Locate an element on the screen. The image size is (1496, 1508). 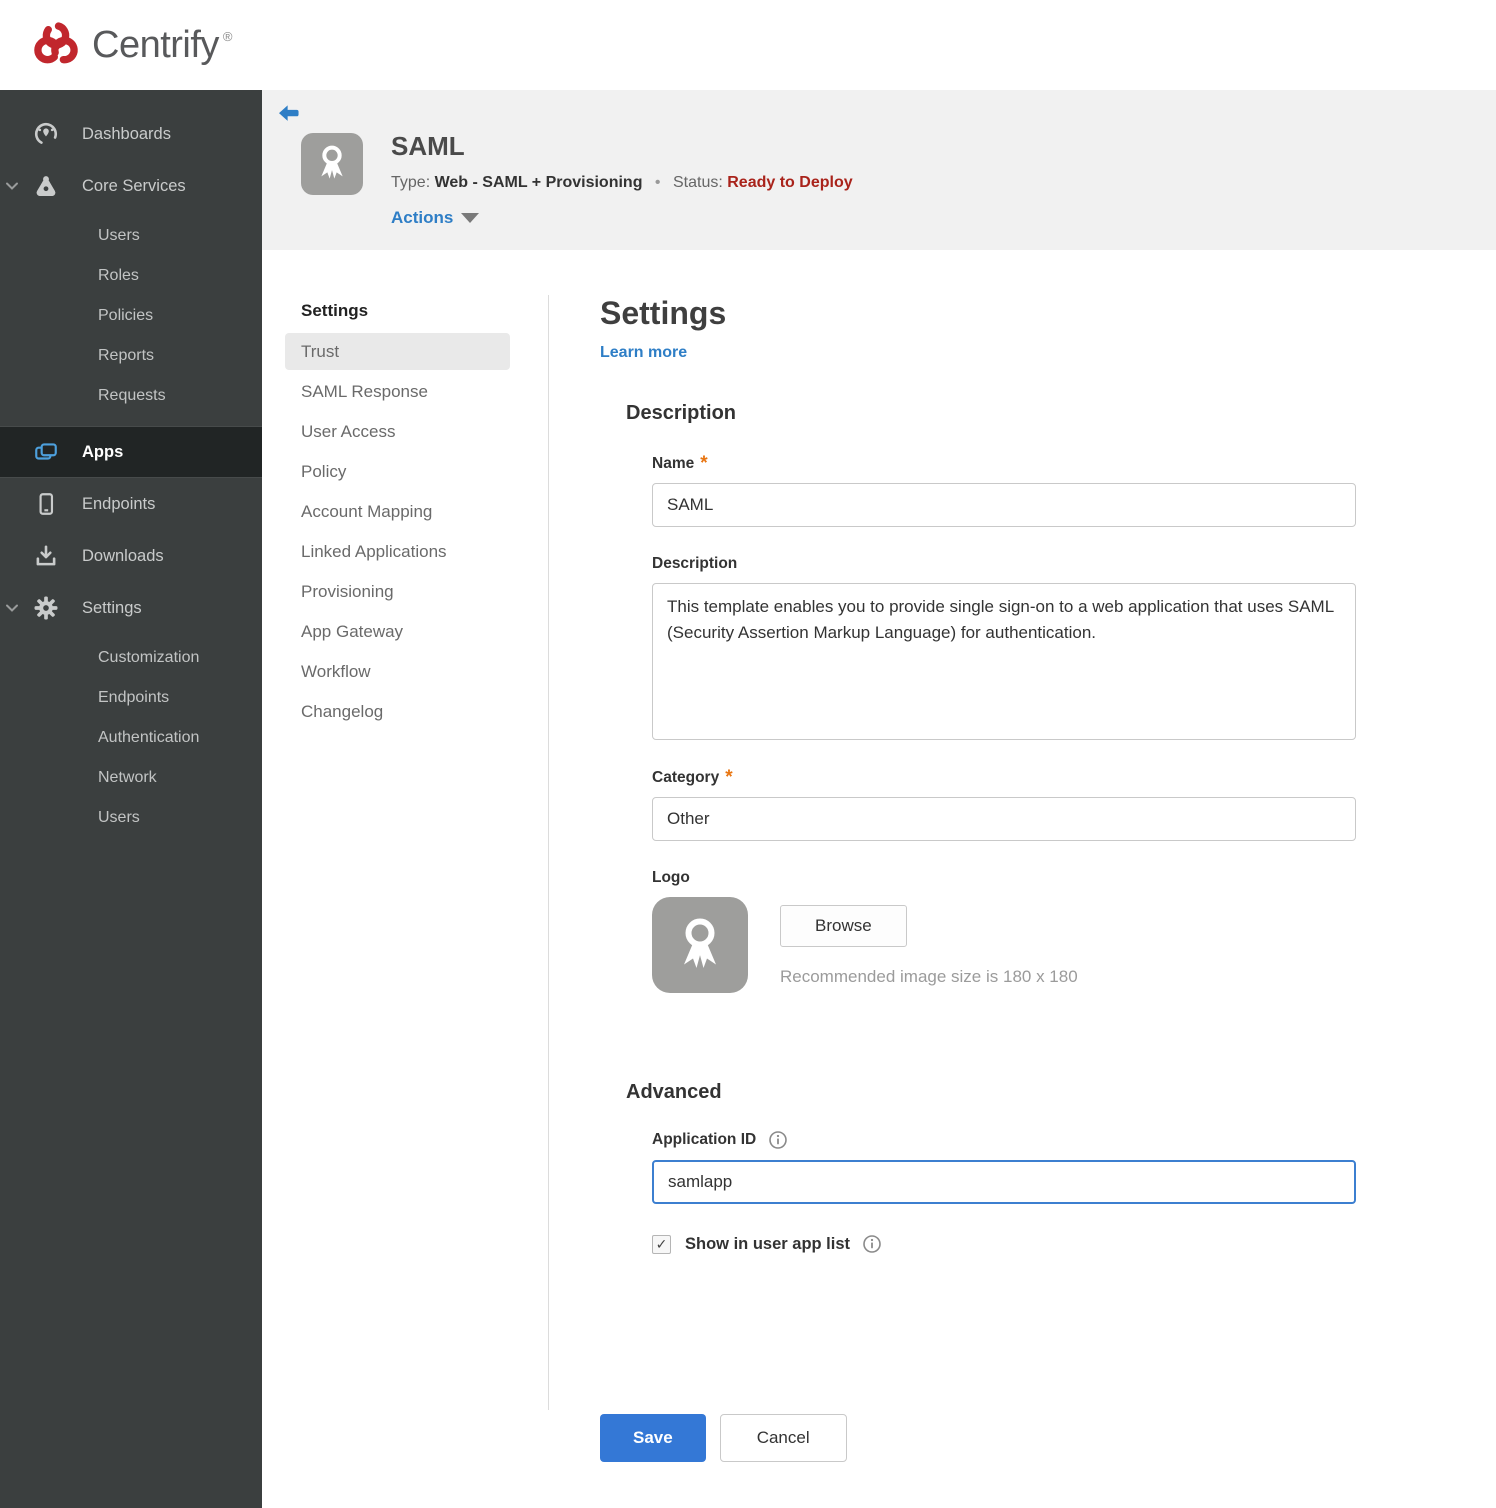
sidebar-item-downloads: Downloads is located at coordinates (131, 556).